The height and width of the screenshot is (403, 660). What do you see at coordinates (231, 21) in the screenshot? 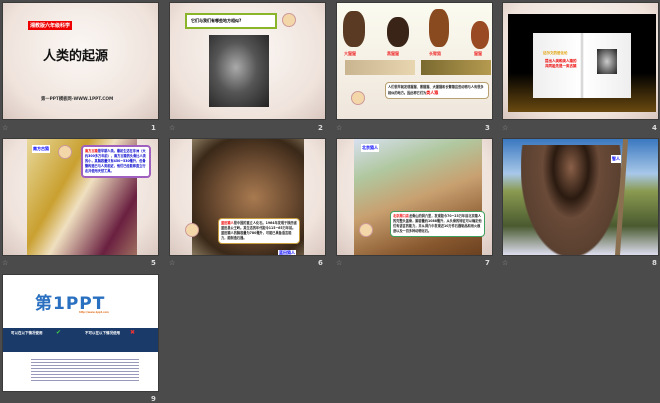
I see `question-banner: 它们与我们有哪些地方相似?` at bounding box center [231, 21].